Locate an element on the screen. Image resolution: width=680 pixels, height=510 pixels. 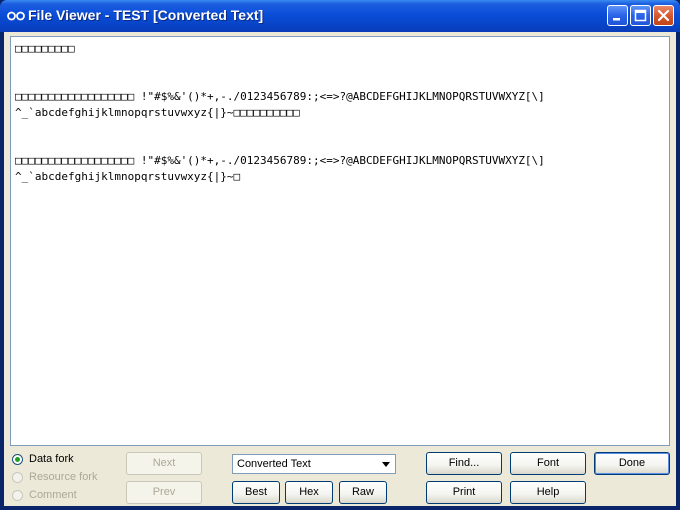
prev-button: Prev is located at coordinates (164, 492).